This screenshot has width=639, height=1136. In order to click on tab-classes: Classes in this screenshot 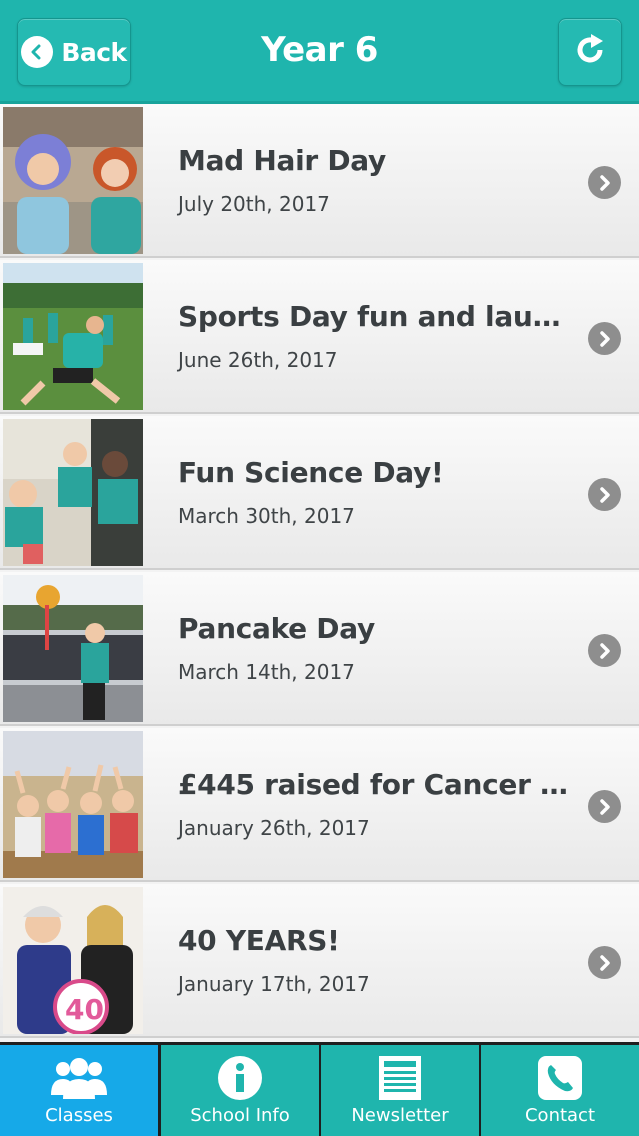, I will do `click(79, 1090)`.